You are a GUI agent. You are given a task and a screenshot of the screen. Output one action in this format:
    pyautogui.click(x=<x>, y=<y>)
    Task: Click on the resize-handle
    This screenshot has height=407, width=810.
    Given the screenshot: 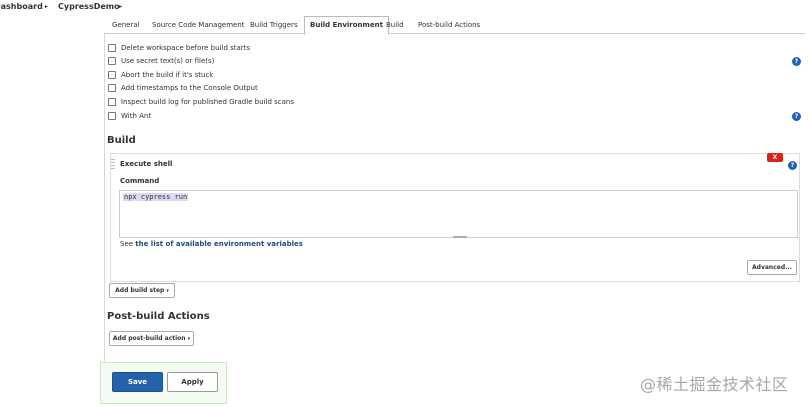 What is the action you would take?
    pyautogui.click(x=460, y=237)
    